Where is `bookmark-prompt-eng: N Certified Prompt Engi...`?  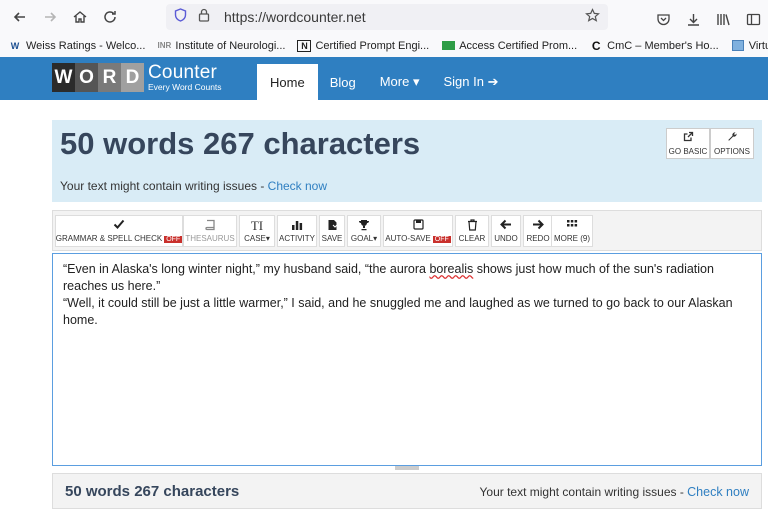
bookmark-prompt-eng: N Certified Prompt Engi... is located at coordinates (363, 45).